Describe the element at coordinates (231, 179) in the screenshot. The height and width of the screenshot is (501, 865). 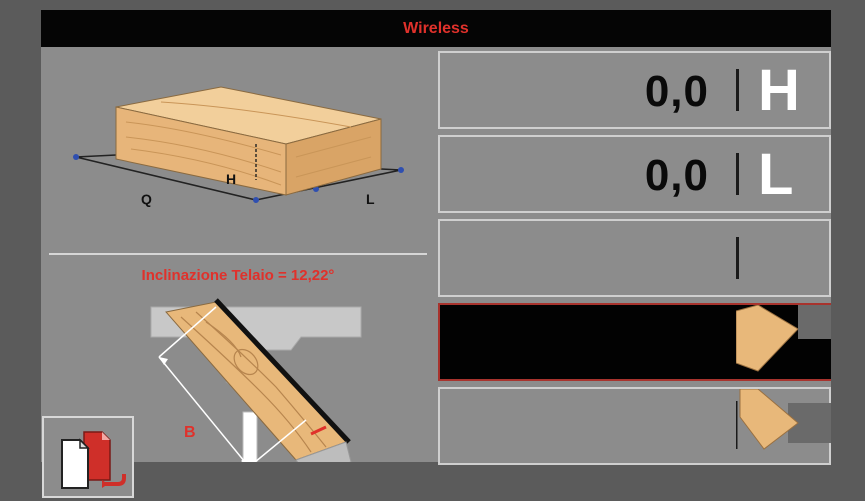
I see `label-h: H` at that location.